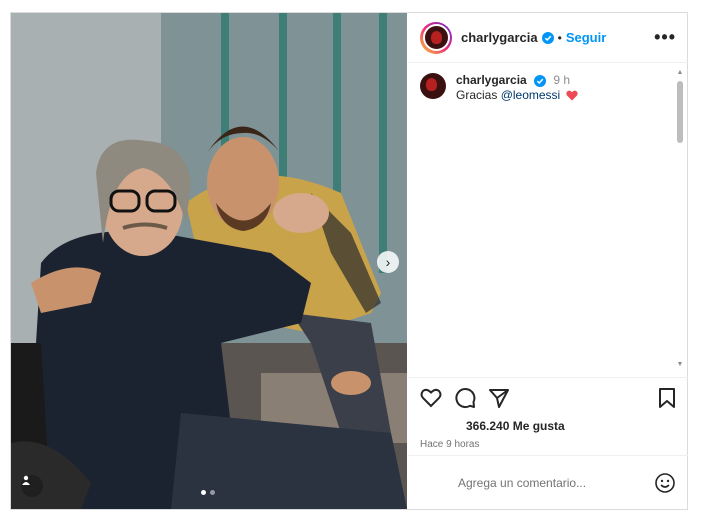 This screenshot has height=526, width=704. Describe the element at coordinates (680, 112) in the screenshot. I see `scrollbar-thumb` at that location.